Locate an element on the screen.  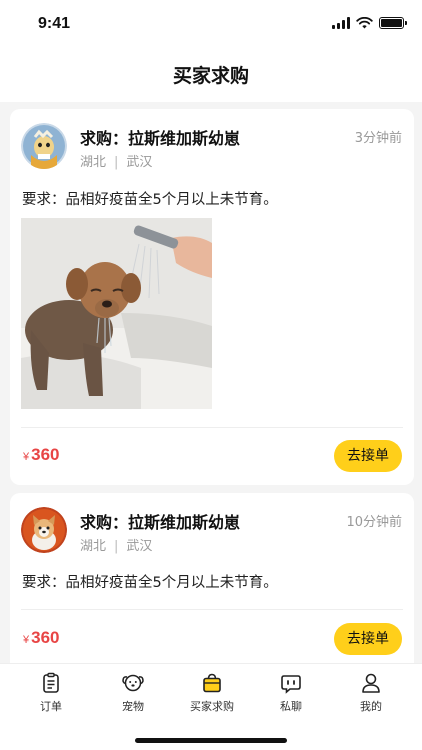
tab-orders: 订单 is located at coordinates (51, 693).